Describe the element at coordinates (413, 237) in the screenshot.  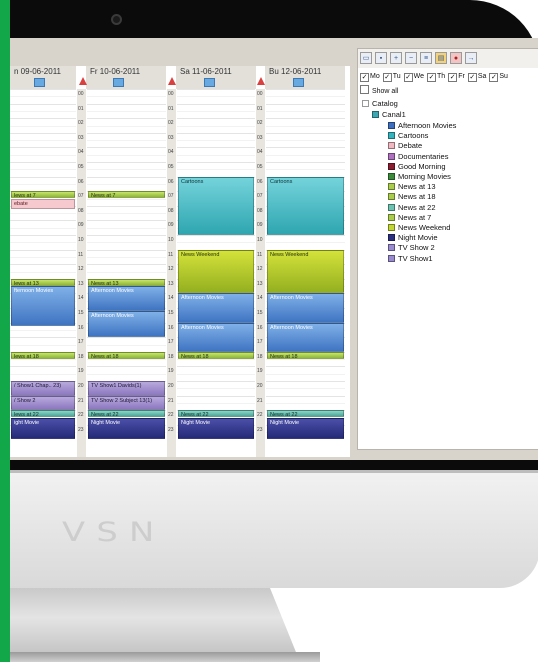
I see `tree-program: Night Movie` at that location.